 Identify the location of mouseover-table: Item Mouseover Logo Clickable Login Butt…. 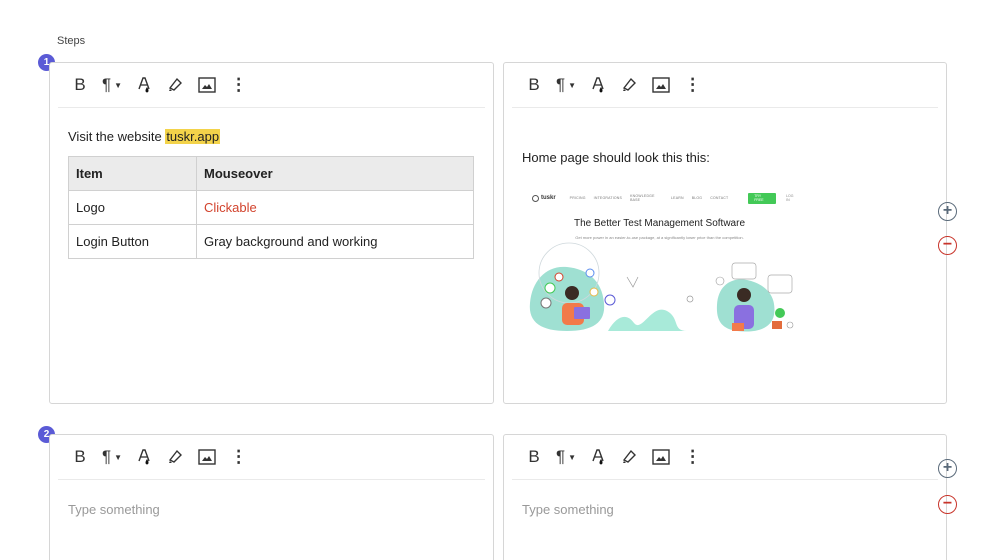
(271, 207).